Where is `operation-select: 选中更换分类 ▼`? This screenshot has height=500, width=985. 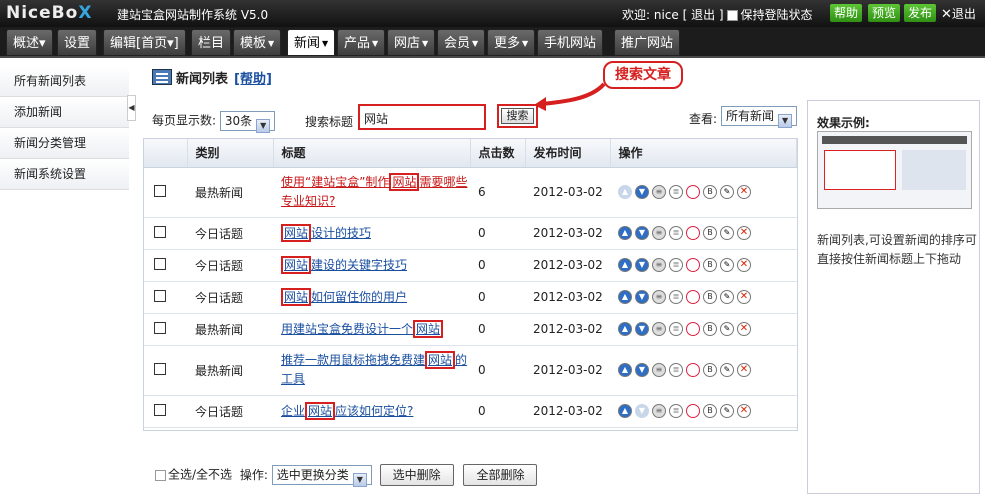 operation-select: 选中更换分类 ▼ is located at coordinates (321, 476).